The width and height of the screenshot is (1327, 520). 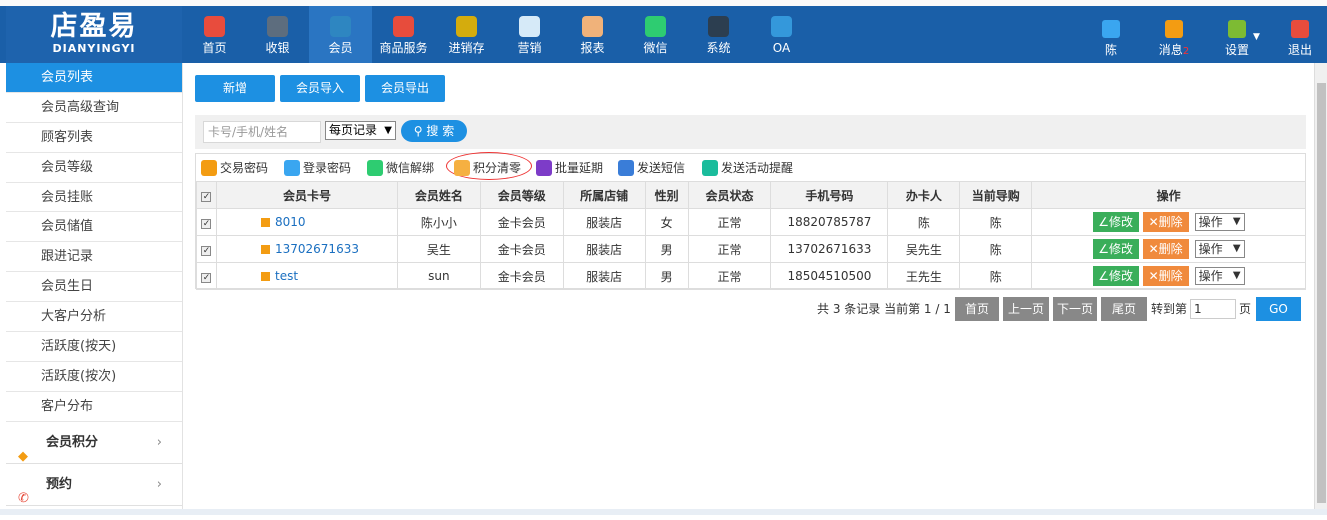 I want to click on nav-logout: 退出, so click(x=1298, y=34).